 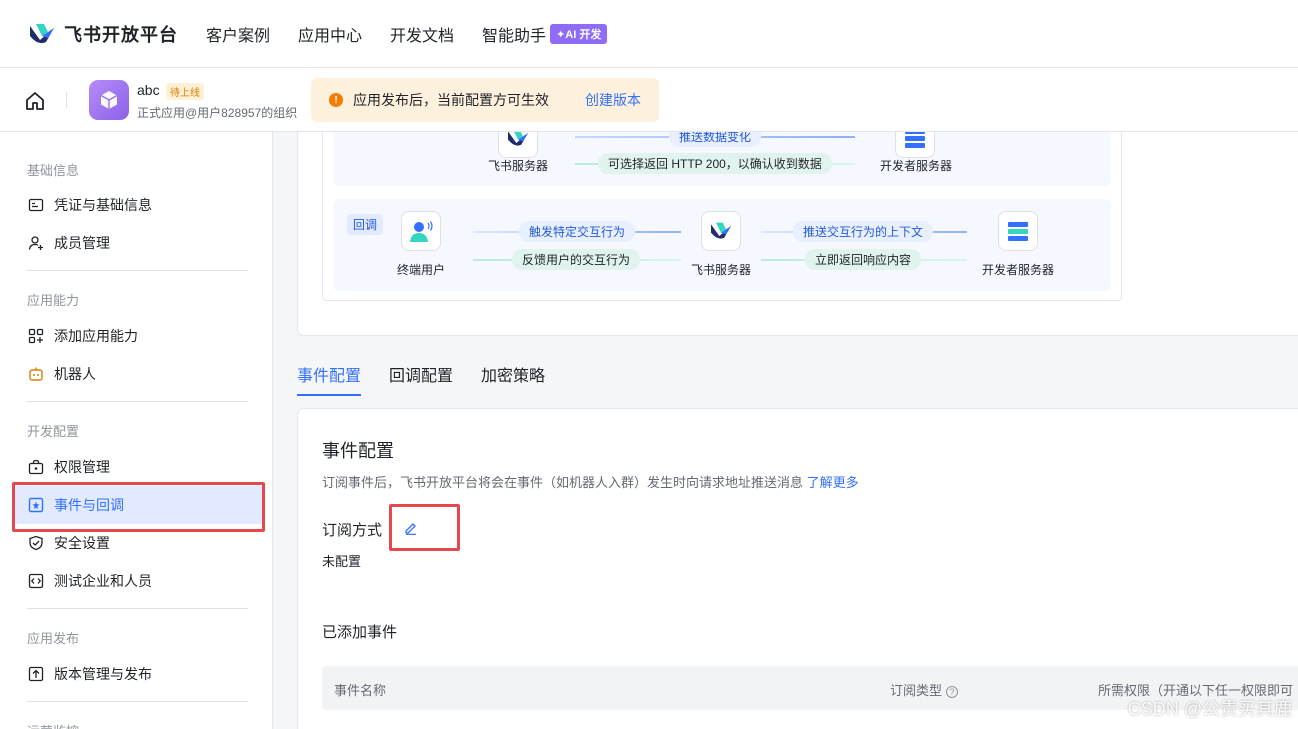 I want to click on nav-smart-assistant: 智能助手 ✦AI 开发, so click(x=545, y=34).